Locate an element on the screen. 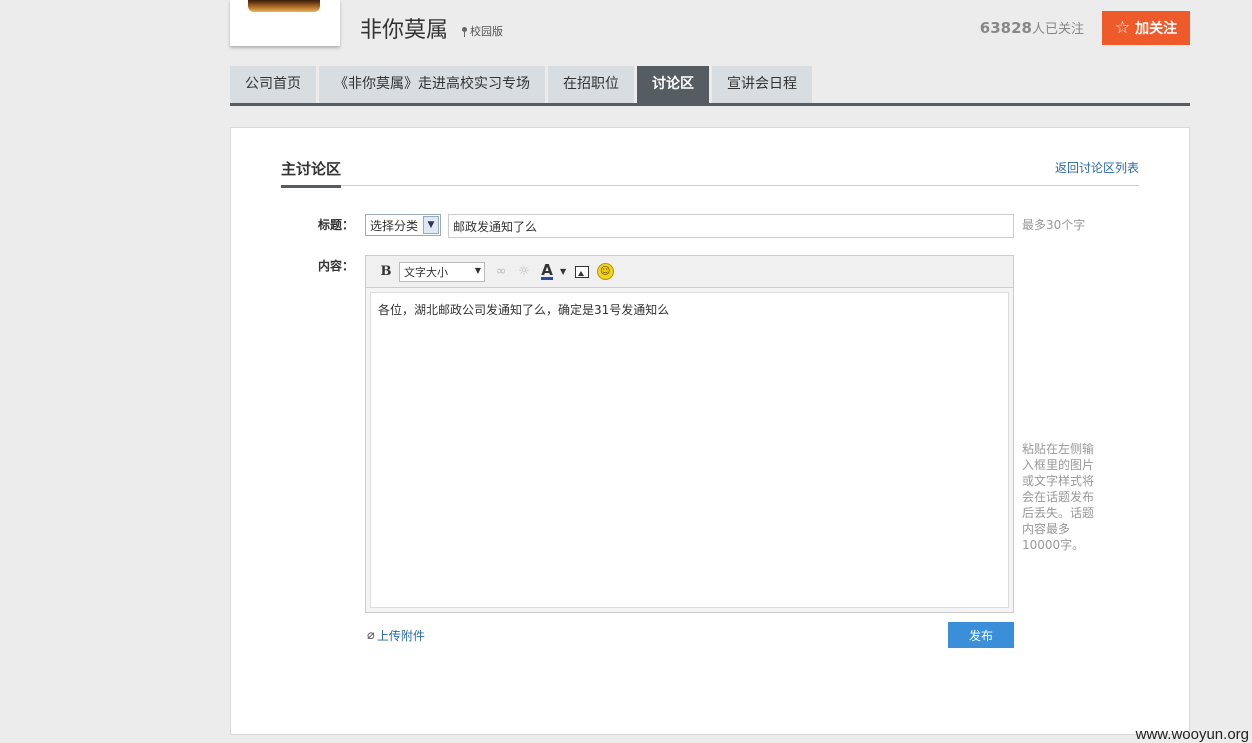 This screenshot has height=743, width=1252. font-color-icon: A is located at coordinates (547, 270).